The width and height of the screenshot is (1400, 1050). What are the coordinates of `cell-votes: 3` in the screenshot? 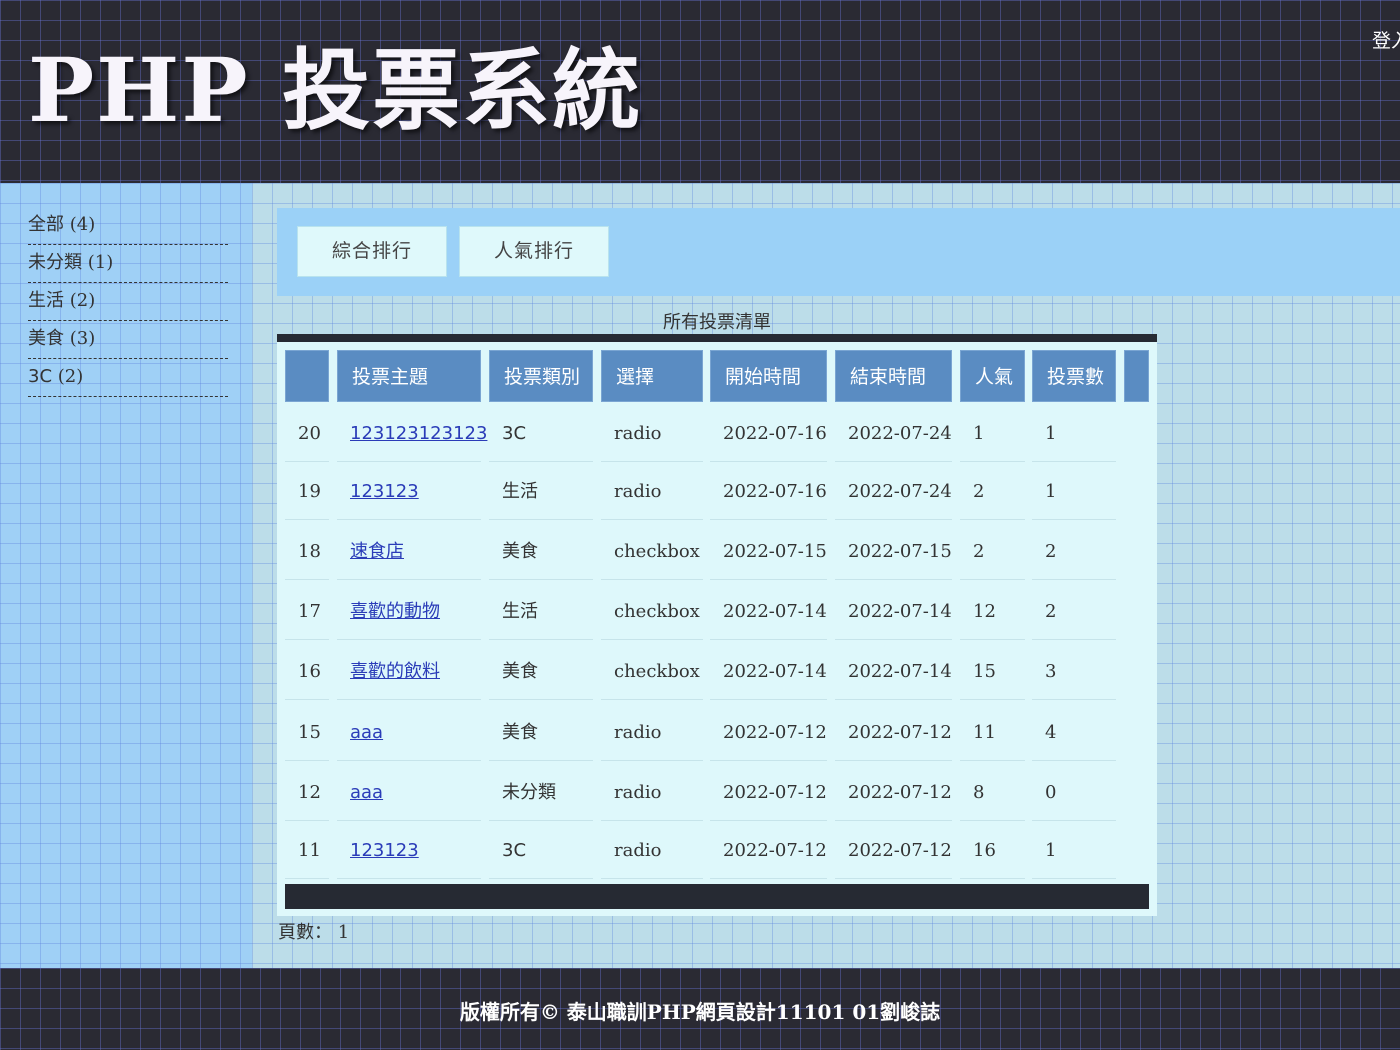 It's located at (1074, 672).